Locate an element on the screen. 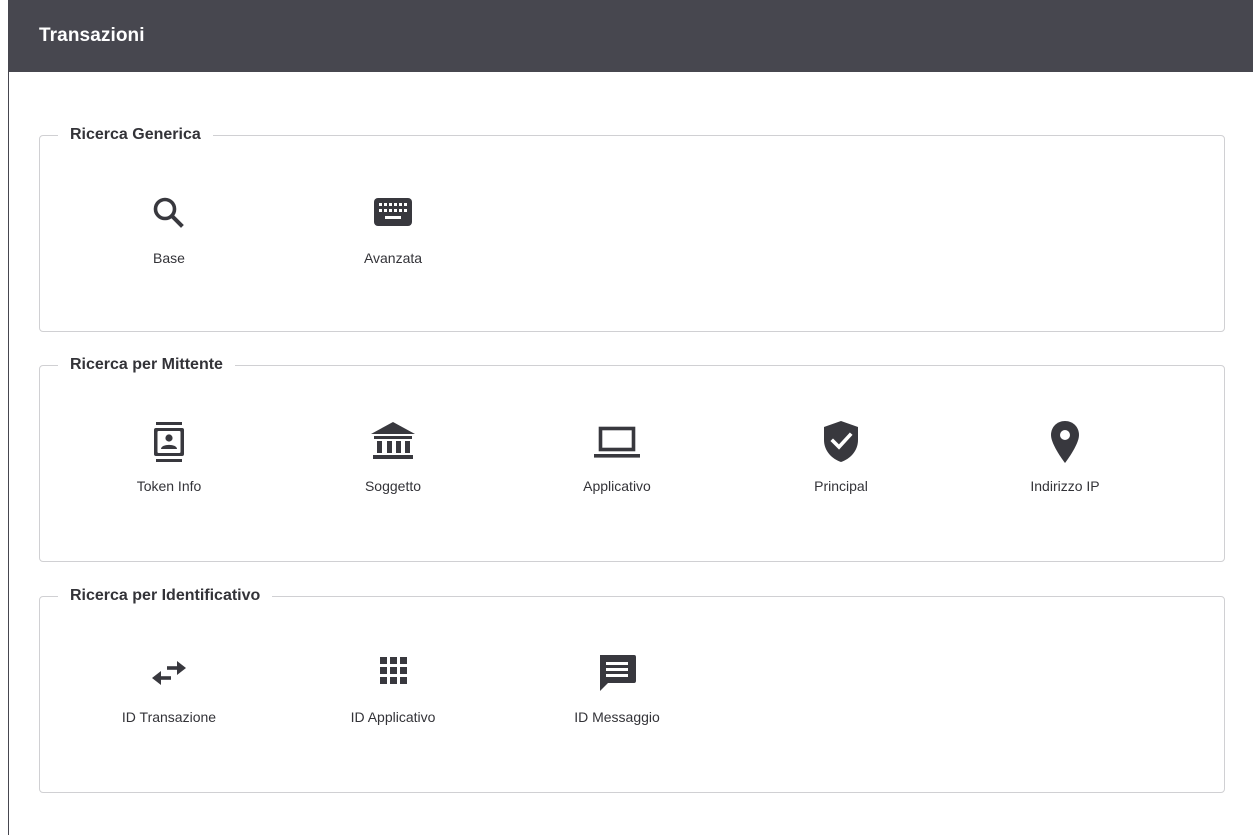 The height and width of the screenshot is (835, 1253). search-id-messaggio-button: ID Messaggio is located at coordinates (617, 685).